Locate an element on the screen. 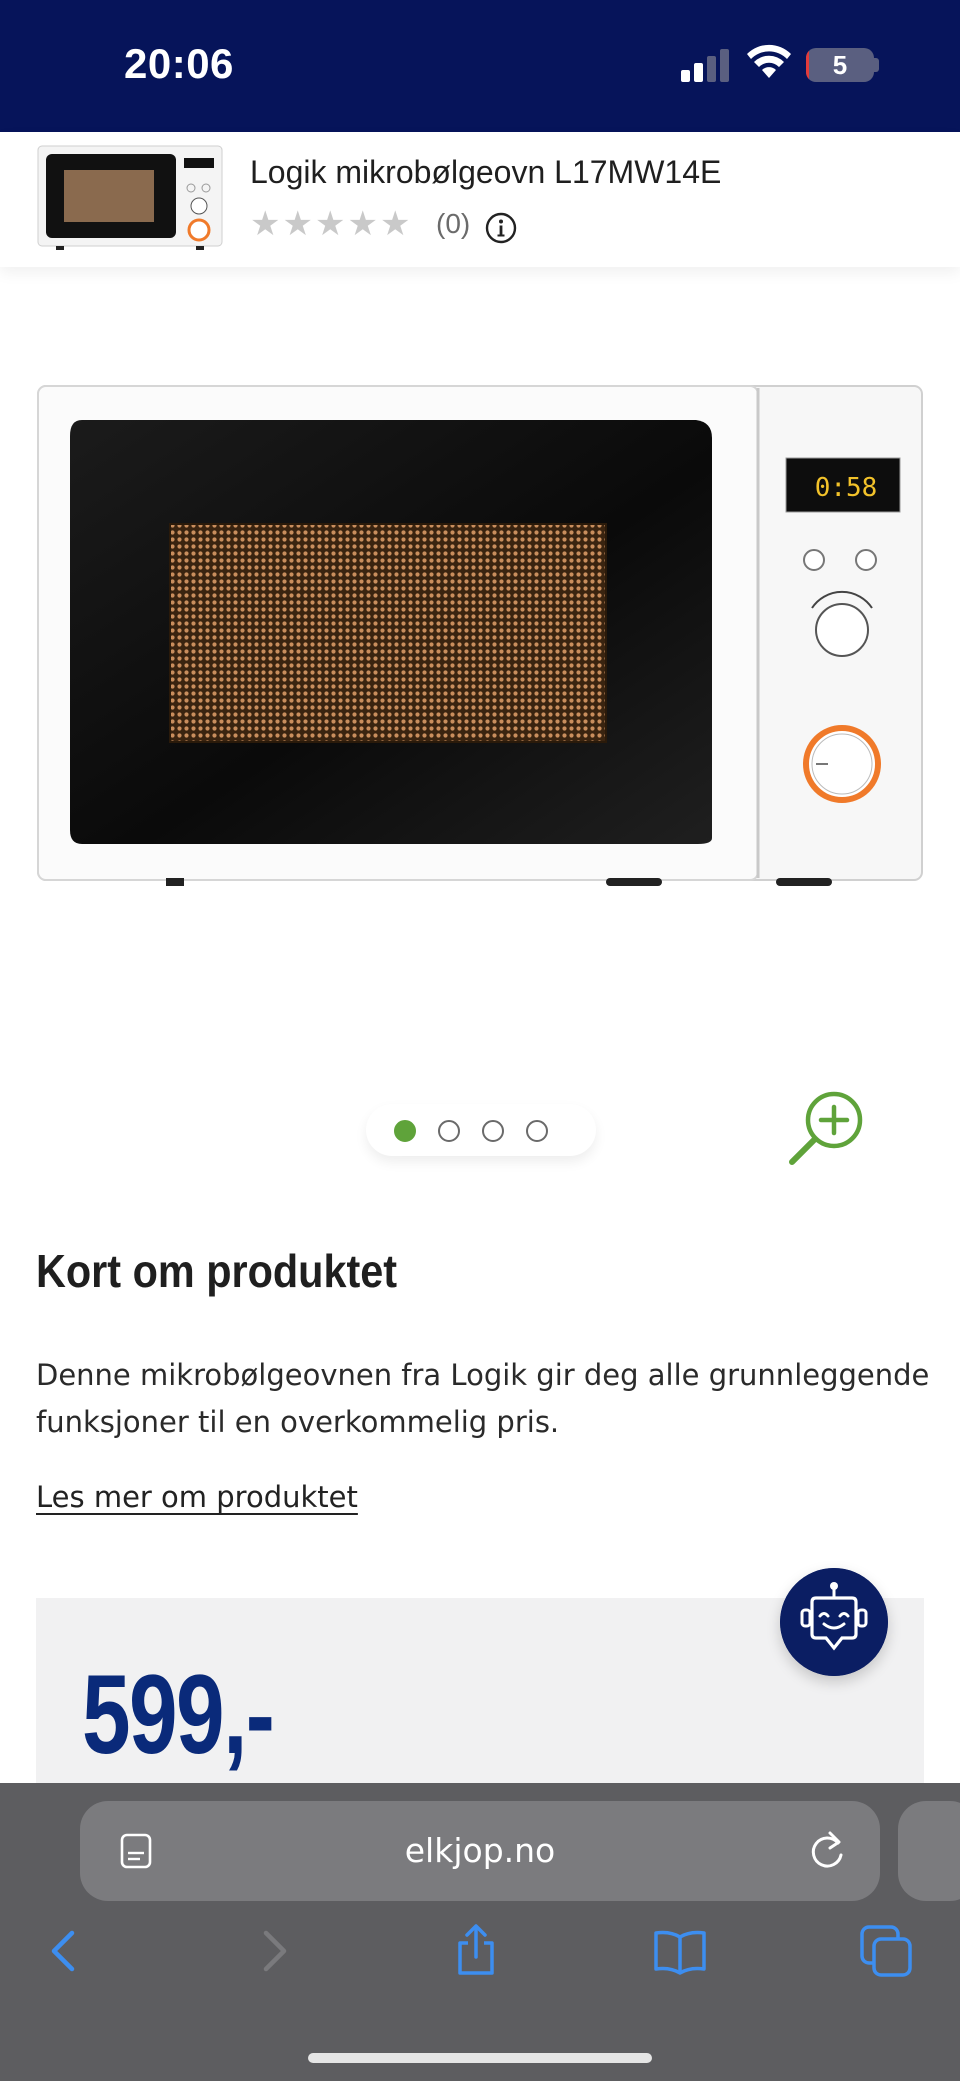 This screenshot has height=2081, width=960. battery-level-label: 5 is located at coordinates (840, 65).